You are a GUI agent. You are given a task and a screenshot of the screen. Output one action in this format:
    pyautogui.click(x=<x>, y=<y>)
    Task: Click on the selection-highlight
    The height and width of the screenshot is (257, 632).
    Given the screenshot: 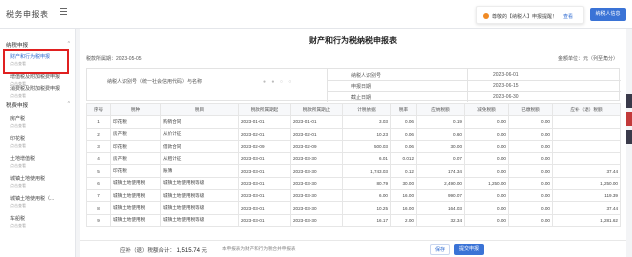 What is the action you would take?
    pyautogui.click(x=36, y=61)
    